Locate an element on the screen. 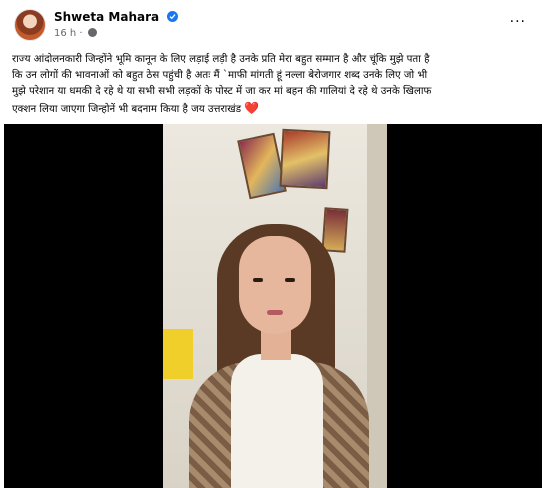 This screenshot has height=488, width=546. author-name-row: Shweta Mahara is located at coordinates (116, 17).